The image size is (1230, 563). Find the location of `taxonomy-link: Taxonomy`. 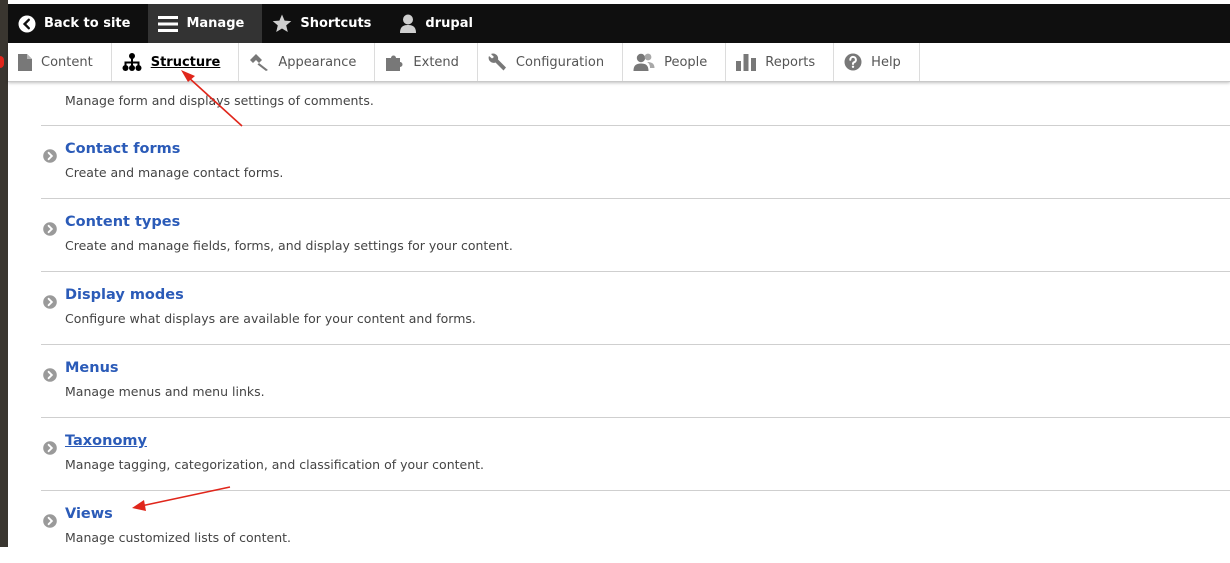

taxonomy-link: Taxonomy is located at coordinates (106, 441).